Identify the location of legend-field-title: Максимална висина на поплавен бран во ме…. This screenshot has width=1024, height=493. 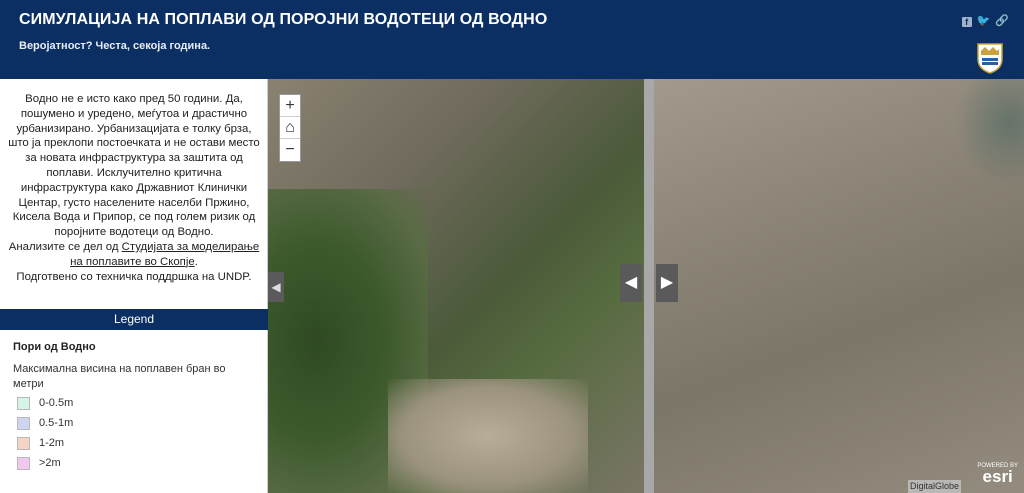
(119, 376).